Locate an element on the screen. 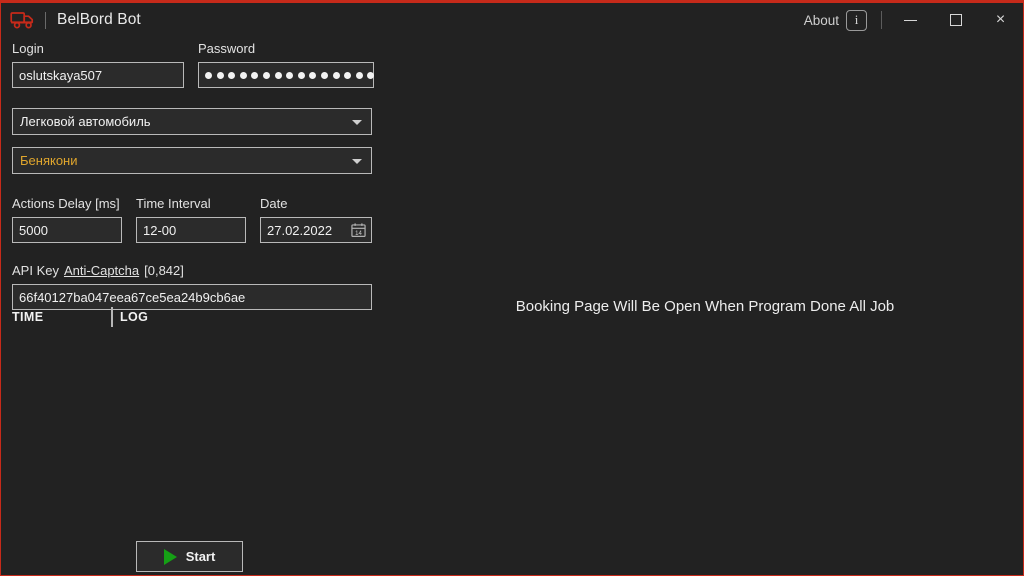 The width and height of the screenshot is (1024, 576). title-bar: BelBord Bot About i × is located at coordinates (512, 20).